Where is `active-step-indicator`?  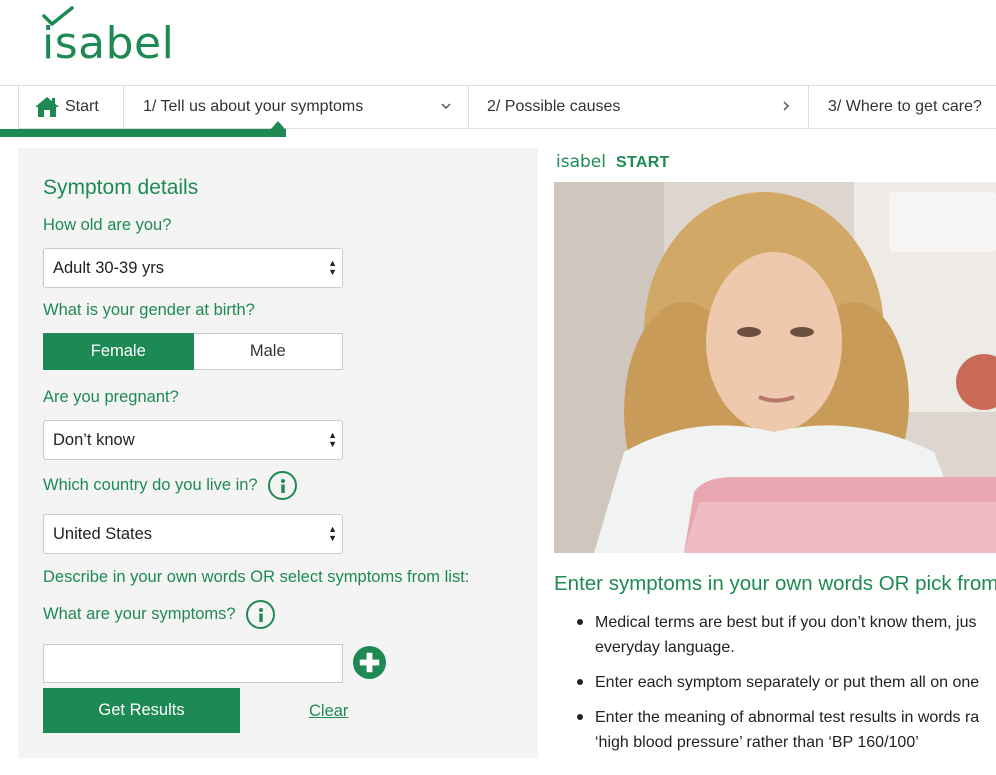 active-step-indicator is located at coordinates (143, 133).